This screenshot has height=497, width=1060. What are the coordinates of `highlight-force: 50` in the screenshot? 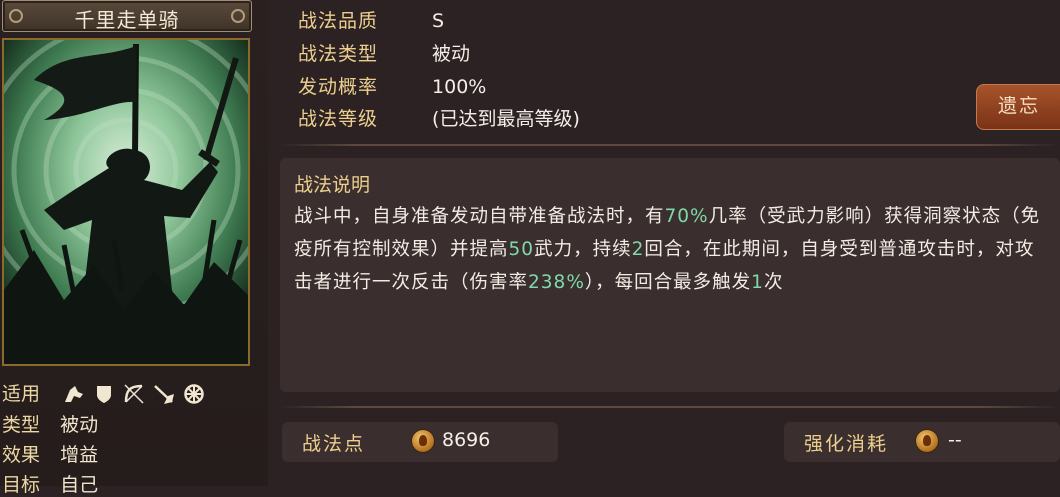 It's located at (521, 249).